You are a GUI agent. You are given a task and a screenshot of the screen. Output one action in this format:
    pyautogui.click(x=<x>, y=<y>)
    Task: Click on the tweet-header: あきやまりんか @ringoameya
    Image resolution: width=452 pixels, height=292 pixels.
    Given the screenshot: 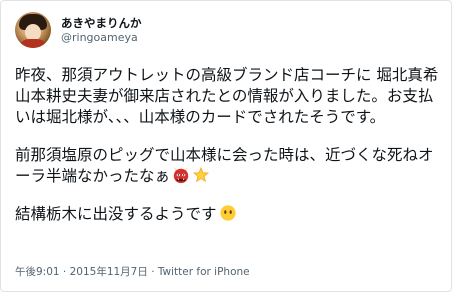 What is the action you would take?
    pyautogui.click(x=78, y=30)
    